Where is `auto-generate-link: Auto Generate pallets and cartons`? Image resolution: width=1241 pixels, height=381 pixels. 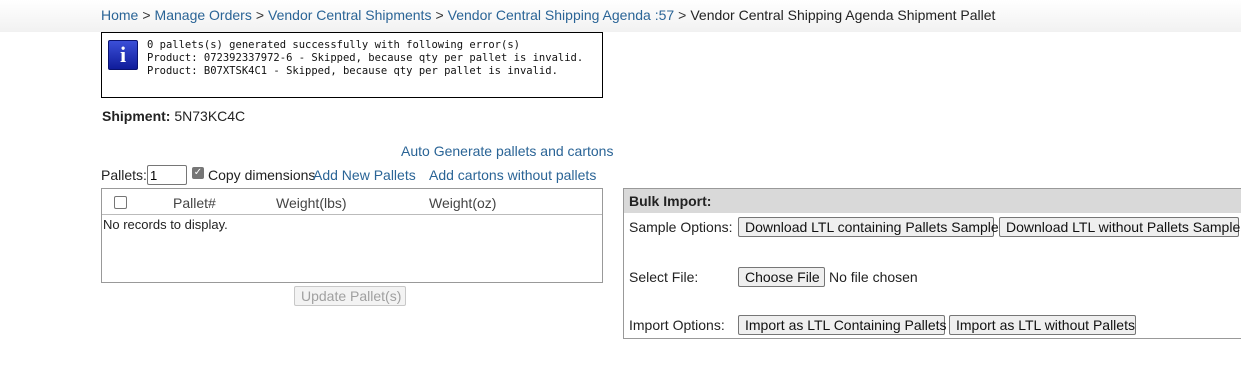 auto-generate-link: Auto Generate pallets and cartons is located at coordinates (507, 151).